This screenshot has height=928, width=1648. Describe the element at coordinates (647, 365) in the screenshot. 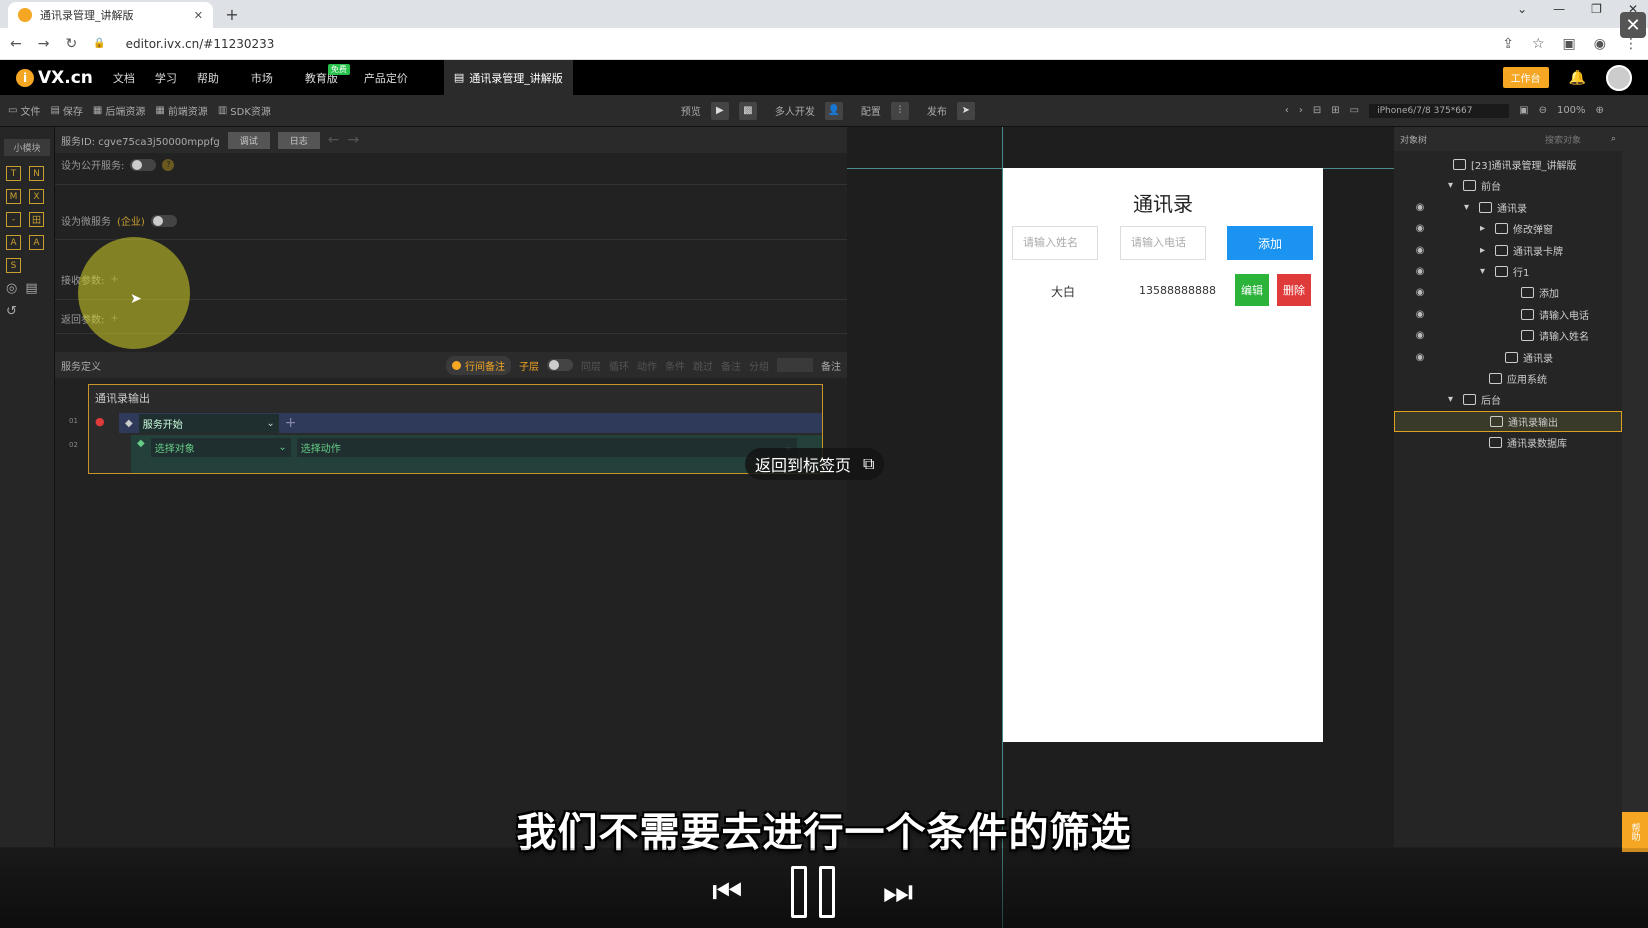

I see `action-tab: 动作` at that location.